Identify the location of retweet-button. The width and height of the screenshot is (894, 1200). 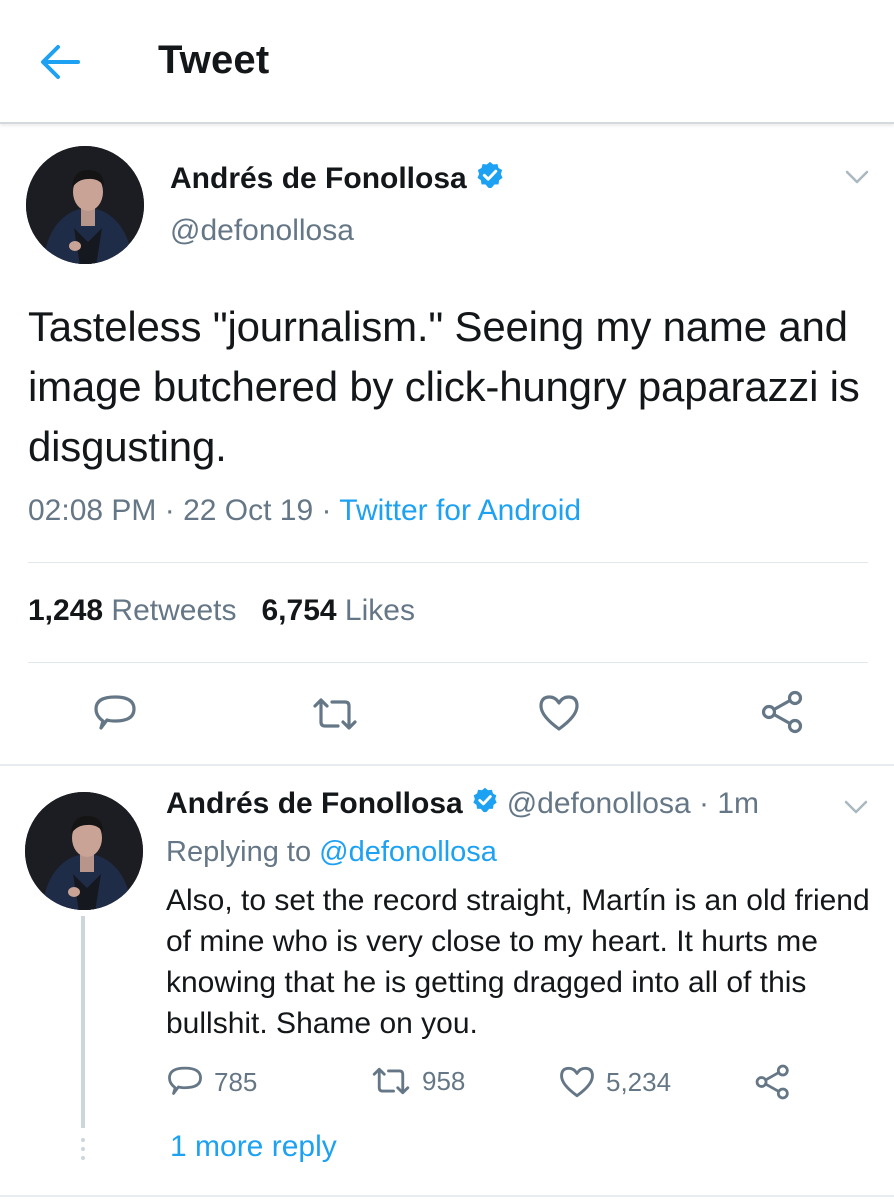
(335, 716).